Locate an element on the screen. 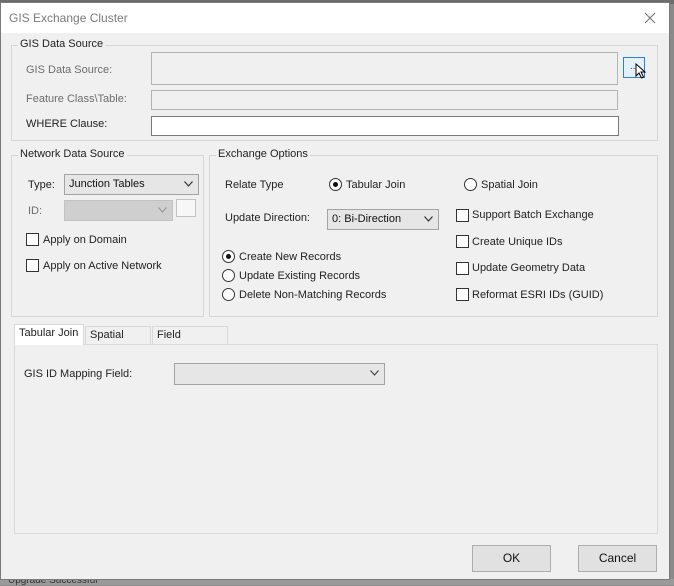 The width and height of the screenshot is (674, 586). feature-class-label: Feature Class\Table: is located at coordinates (76, 99).